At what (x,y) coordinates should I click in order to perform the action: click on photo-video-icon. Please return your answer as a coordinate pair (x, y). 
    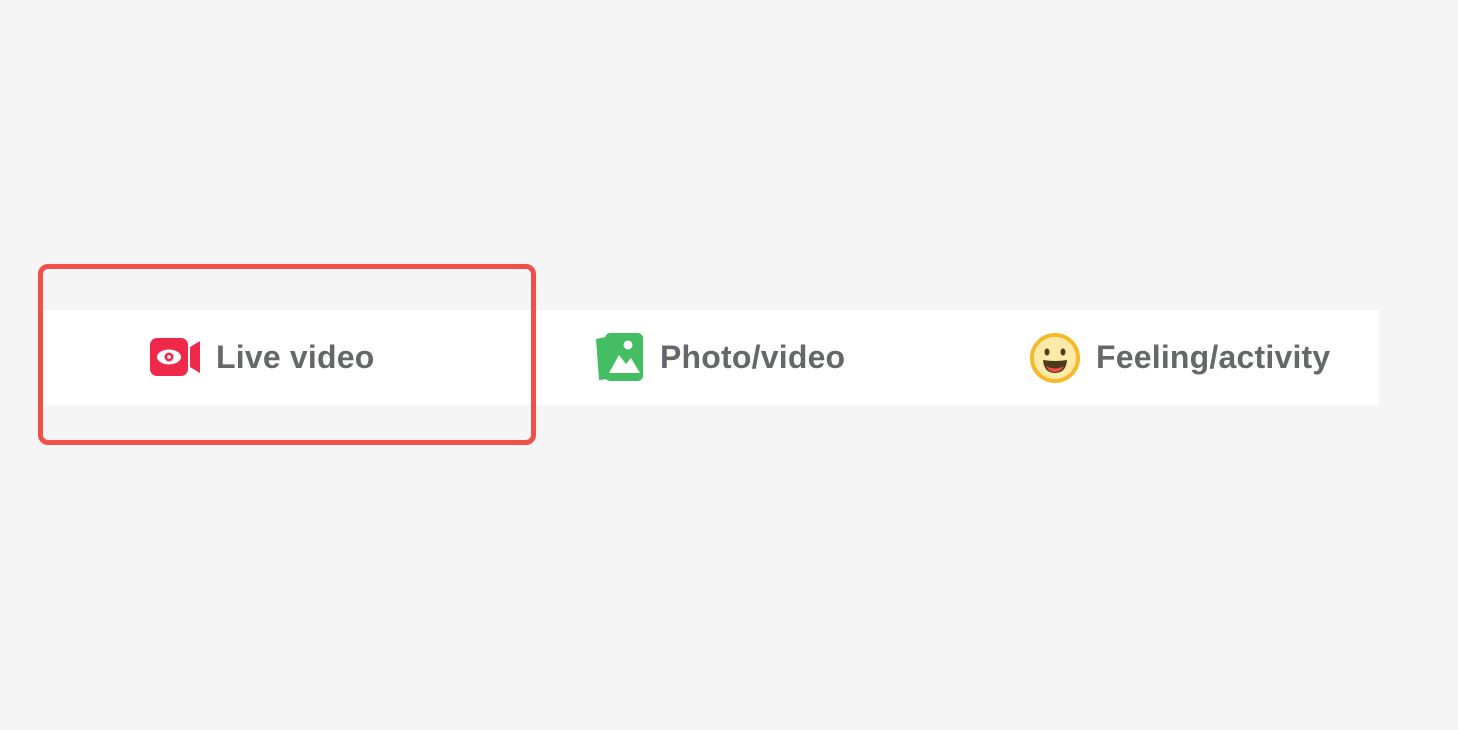
    Looking at the image, I should click on (619, 358).